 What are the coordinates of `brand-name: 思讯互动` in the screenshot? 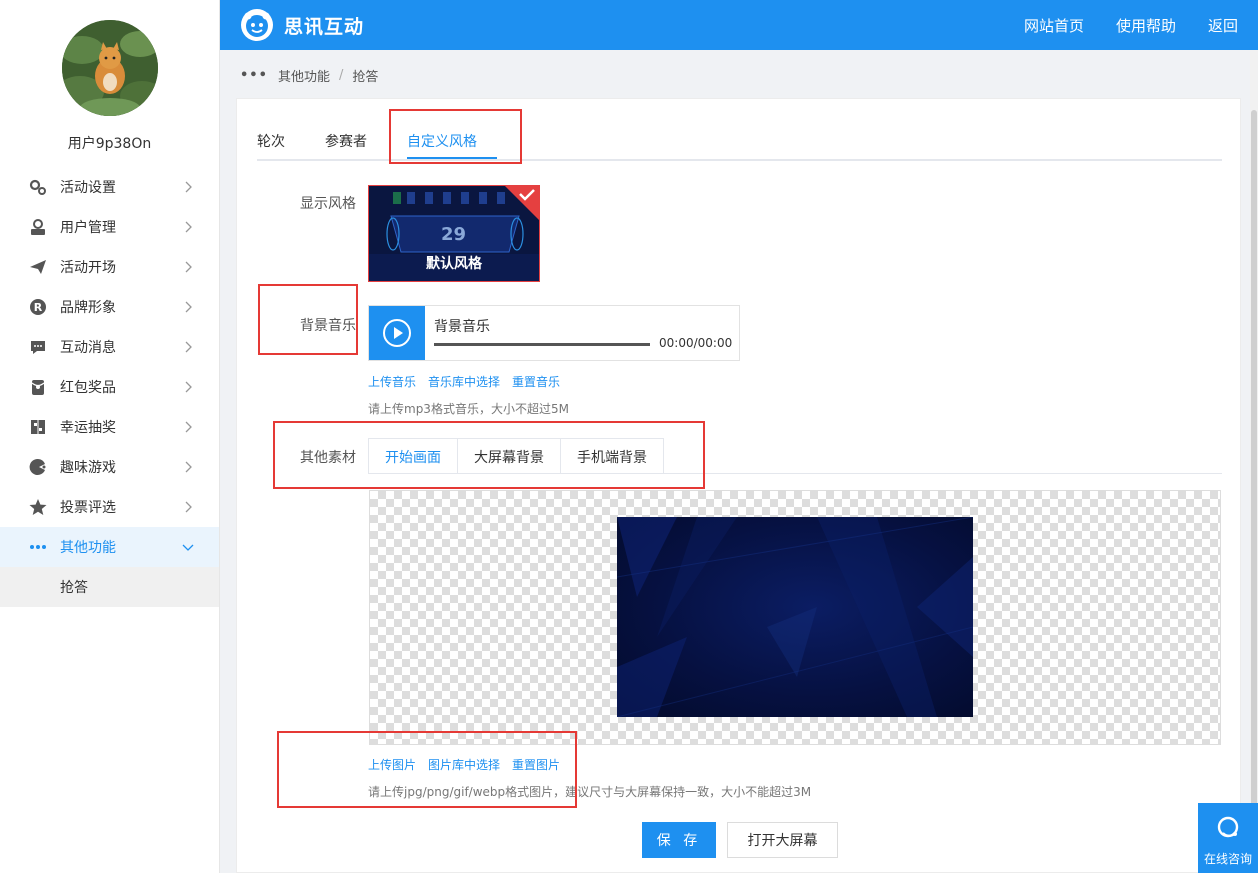 It's located at (324, 27).